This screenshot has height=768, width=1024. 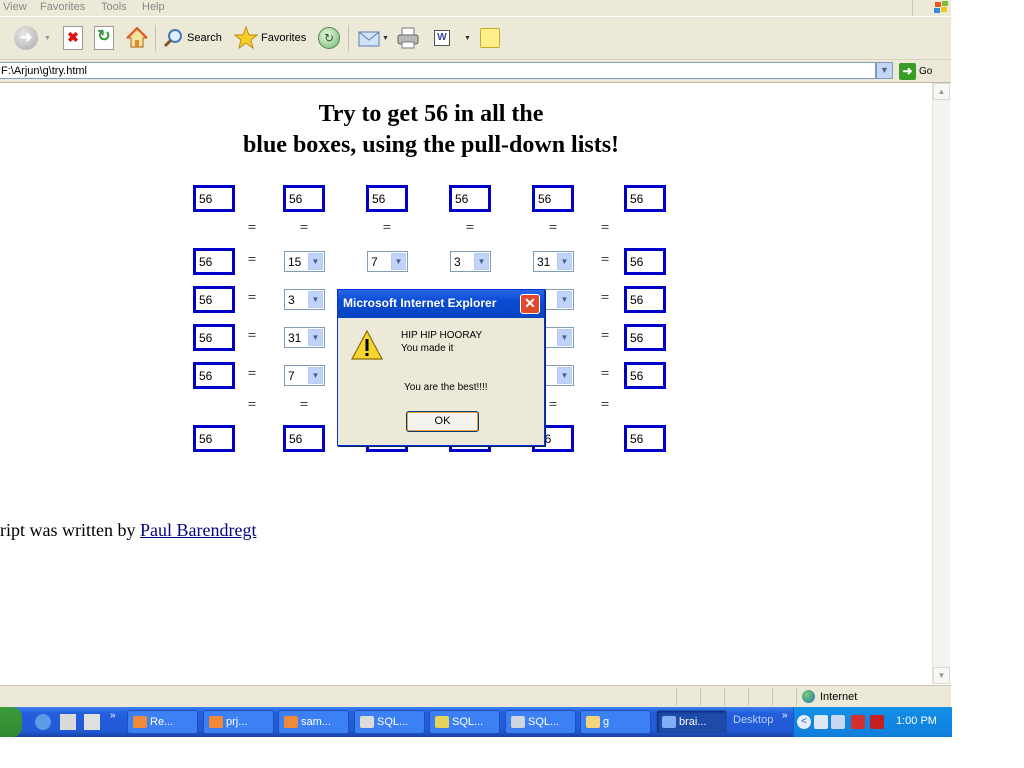 What do you see at coordinates (821, 722) in the screenshot?
I see `network-icon` at bounding box center [821, 722].